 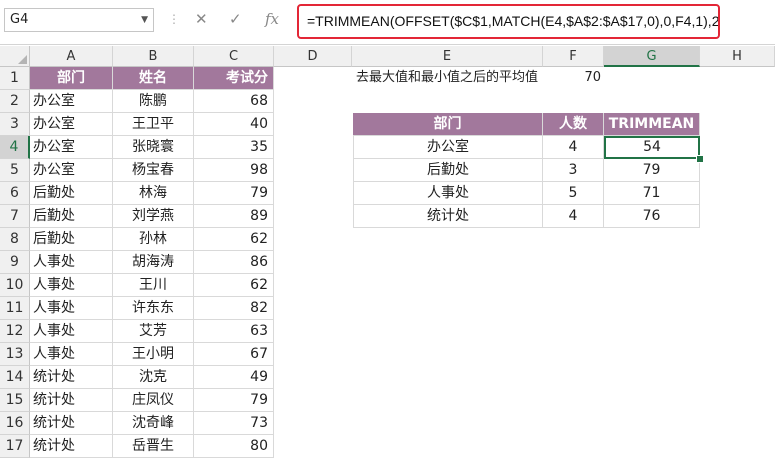 What do you see at coordinates (15, 400) in the screenshot?
I see `row-header-15: 15` at bounding box center [15, 400].